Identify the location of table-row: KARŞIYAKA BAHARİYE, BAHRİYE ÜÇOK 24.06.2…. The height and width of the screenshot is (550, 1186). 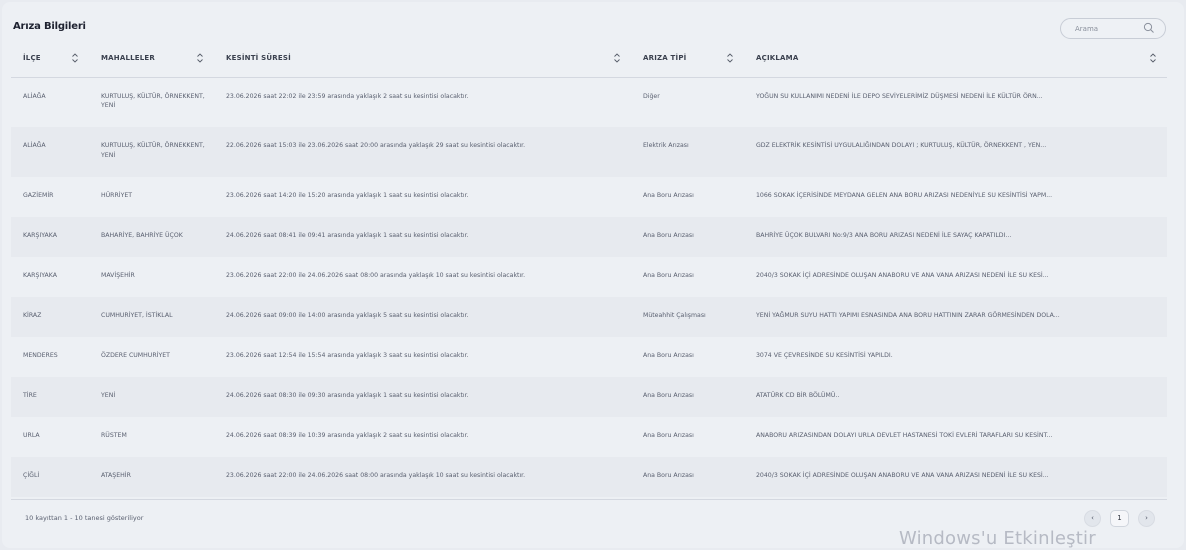
(589, 237).